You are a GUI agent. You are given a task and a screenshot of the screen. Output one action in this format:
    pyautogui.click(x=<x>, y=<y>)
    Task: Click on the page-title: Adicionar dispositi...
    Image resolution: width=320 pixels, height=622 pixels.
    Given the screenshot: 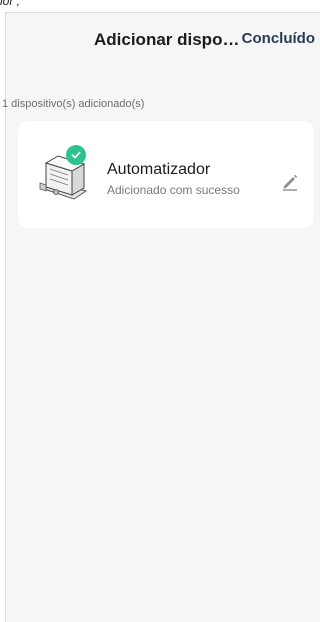 What is the action you would take?
    pyautogui.click(x=170, y=39)
    